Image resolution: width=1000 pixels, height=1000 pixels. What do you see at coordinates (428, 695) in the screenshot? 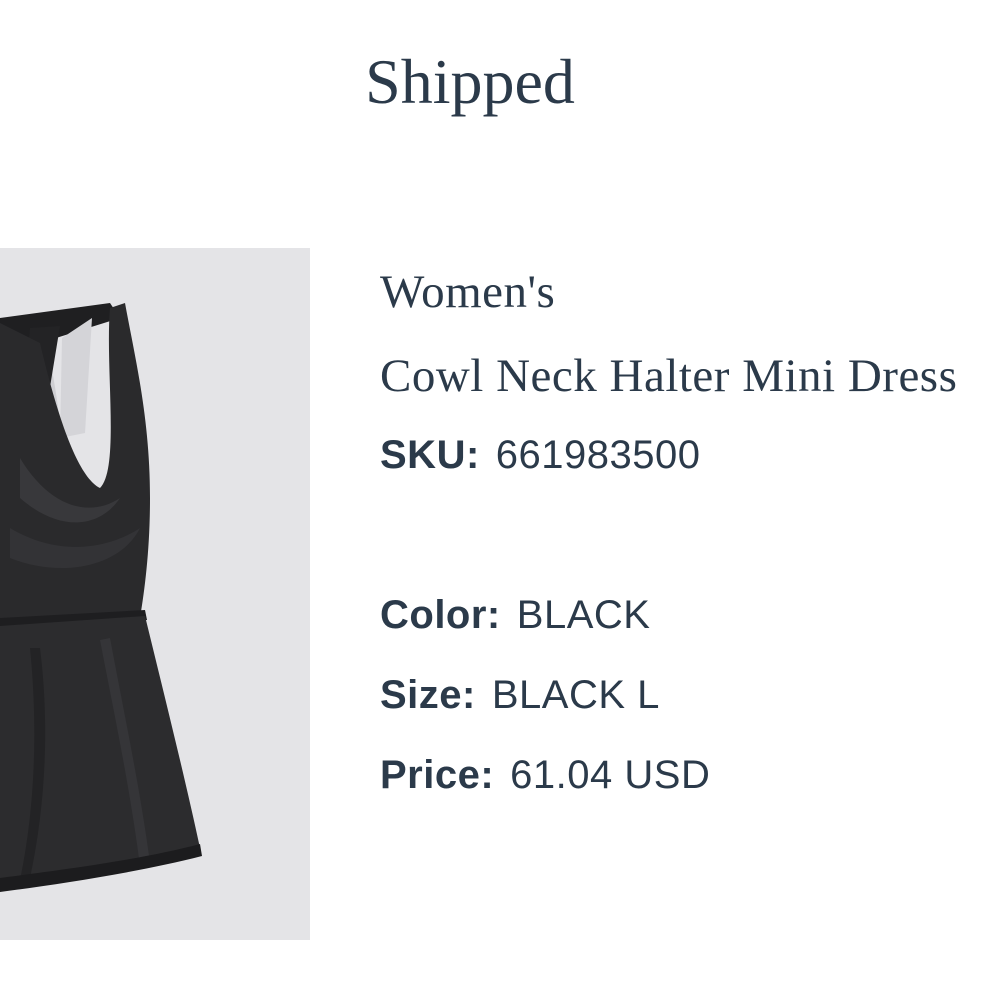
I see `size-label: Size:` at bounding box center [428, 695].